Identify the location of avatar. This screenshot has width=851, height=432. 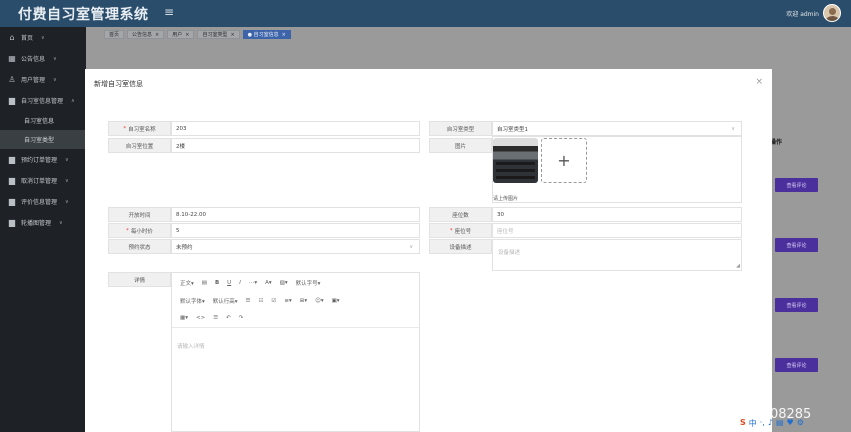
(832, 13).